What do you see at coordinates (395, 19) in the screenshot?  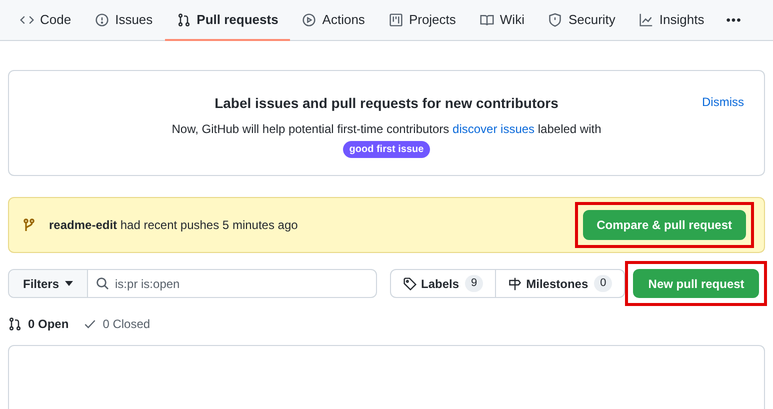 I see `board-icon` at bounding box center [395, 19].